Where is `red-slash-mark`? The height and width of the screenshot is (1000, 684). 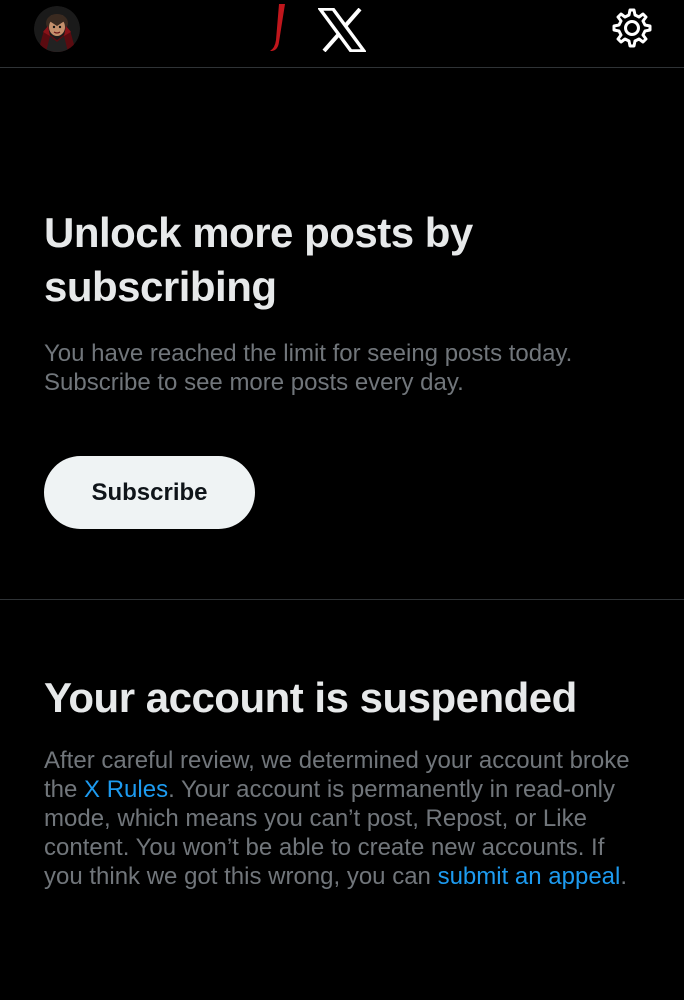
red-slash-mark is located at coordinates (278, 28).